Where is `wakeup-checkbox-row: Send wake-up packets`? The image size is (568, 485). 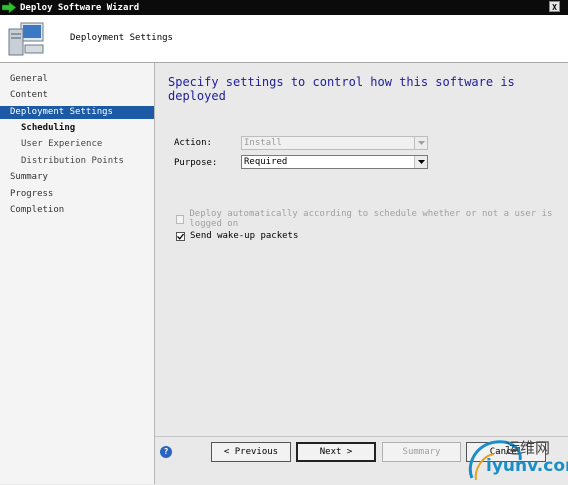 wakeup-checkbox-row: Send wake-up packets is located at coordinates (237, 236).